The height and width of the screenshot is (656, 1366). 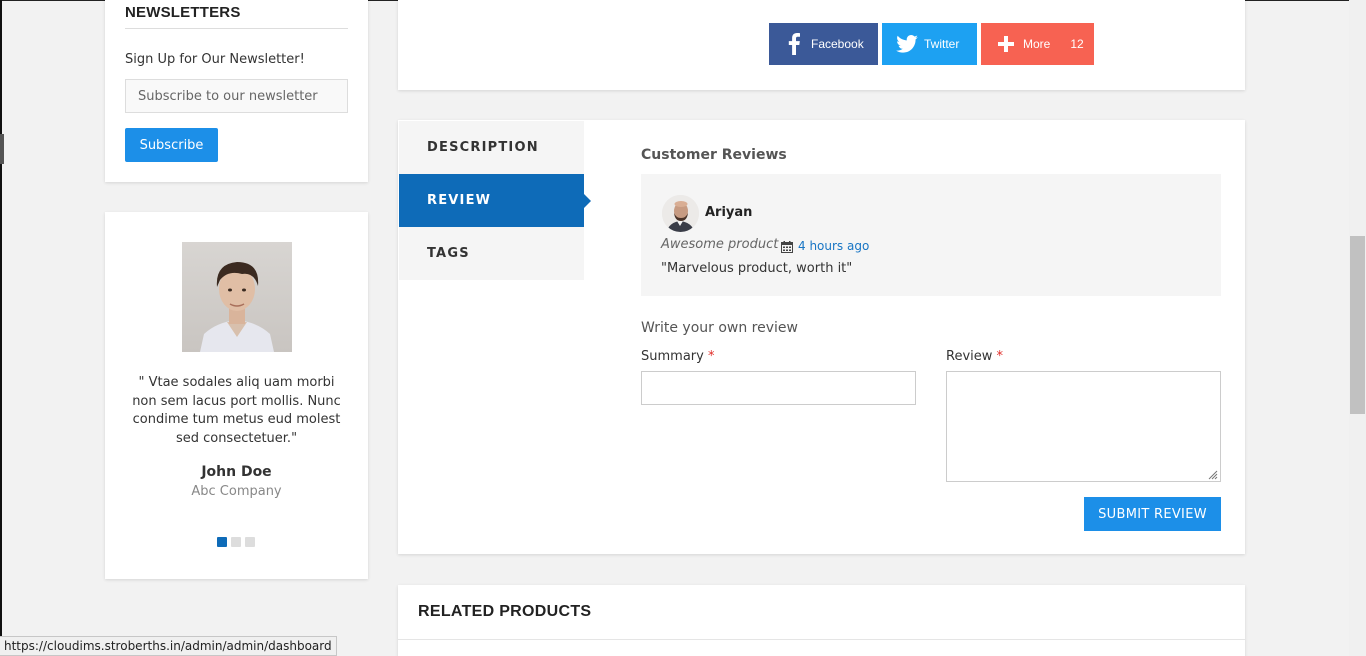 I want to click on newsletter-divider, so click(x=236, y=28).